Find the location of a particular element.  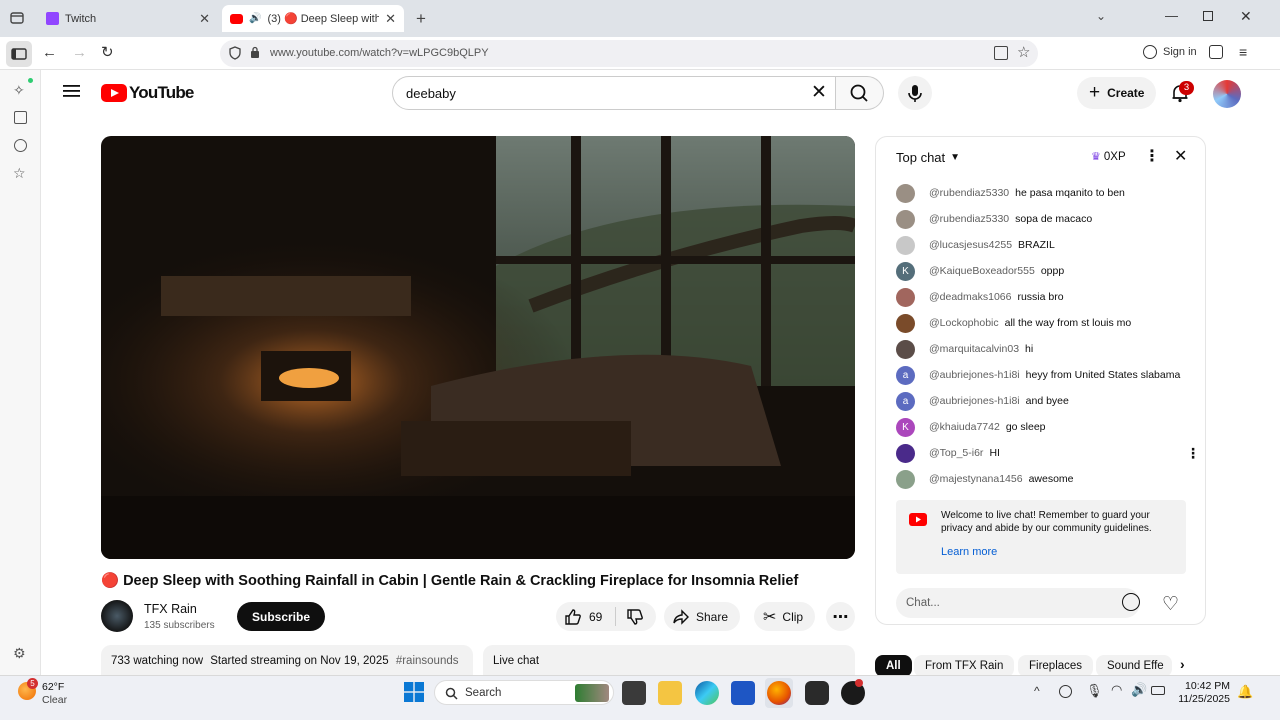

chat-message: @deadmaks1066 russia bro is located at coordinates (980, 297).